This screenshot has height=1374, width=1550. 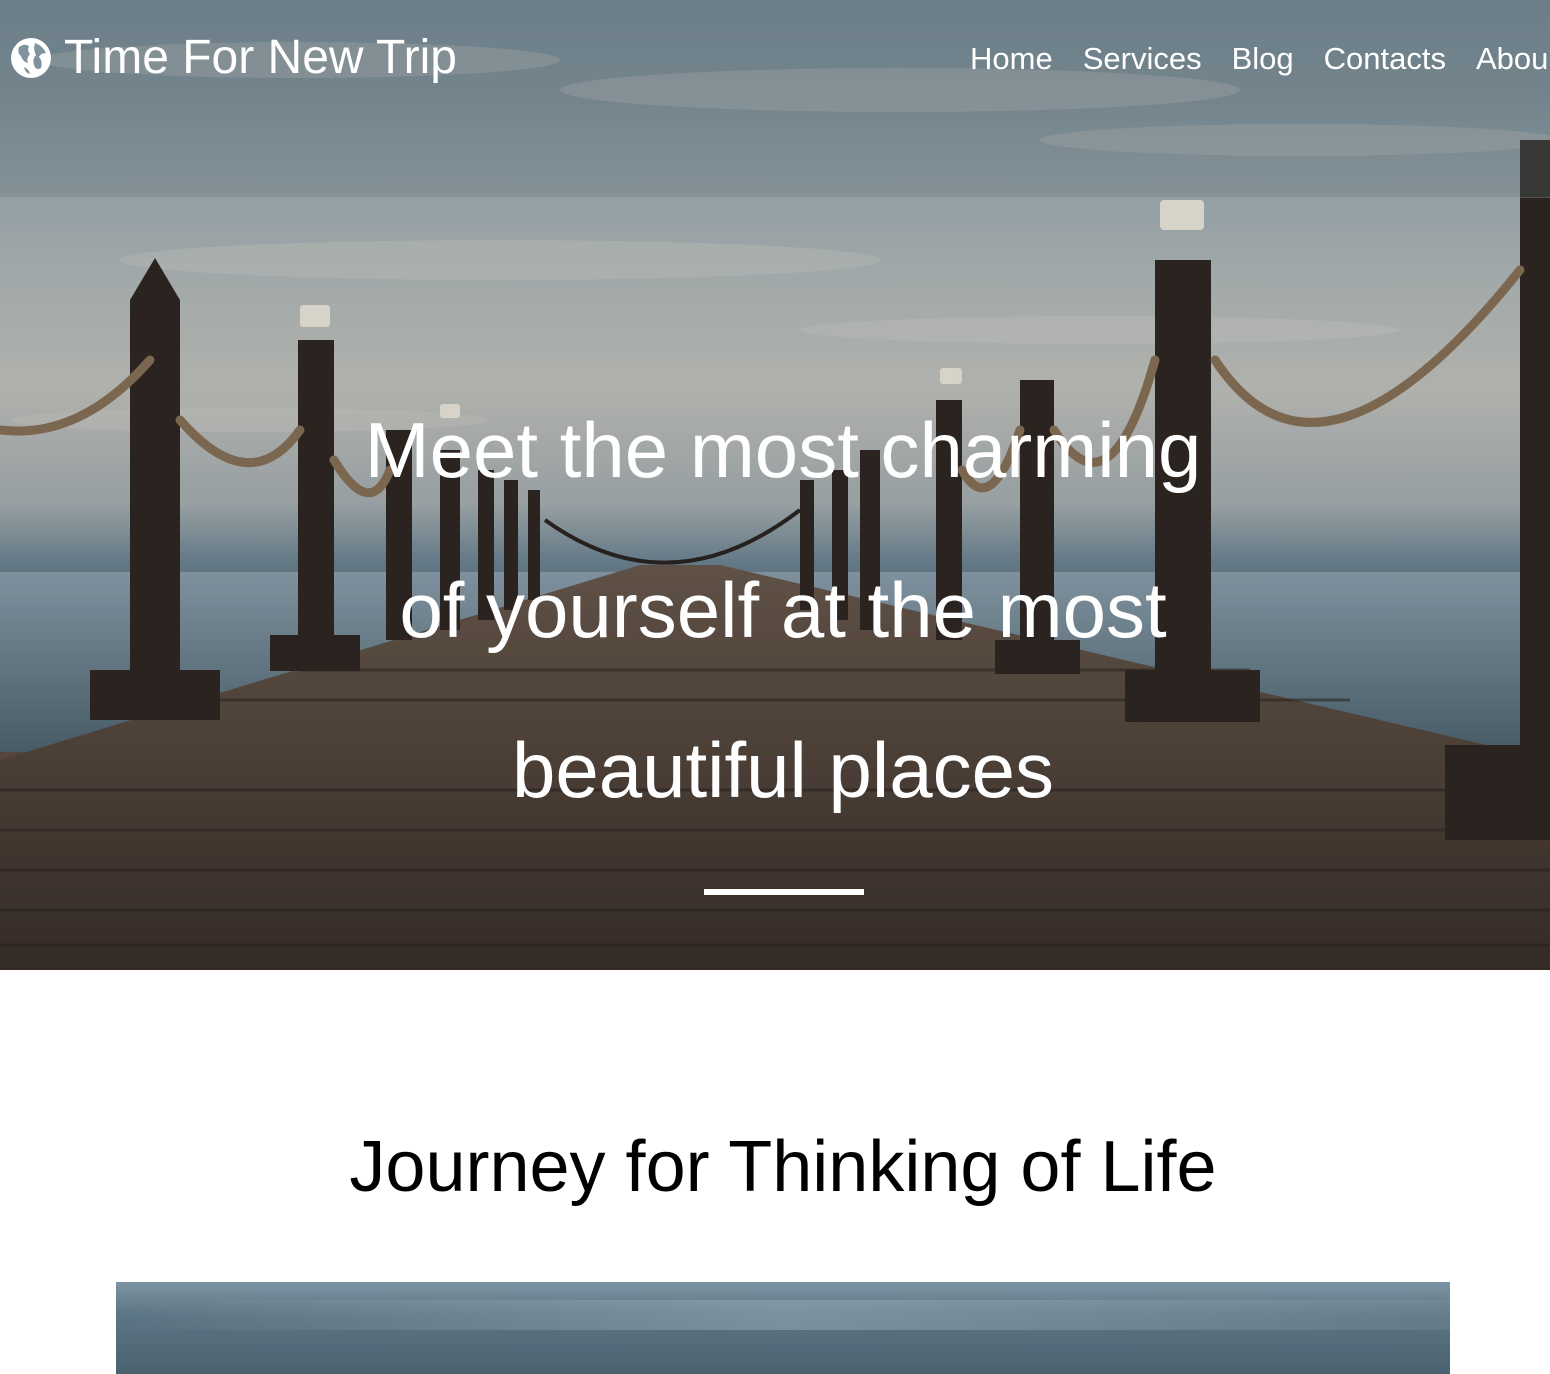 What do you see at coordinates (1142, 59) in the screenshot?
I see `nav-item-services: Services` at bounding box center [1142, 59].